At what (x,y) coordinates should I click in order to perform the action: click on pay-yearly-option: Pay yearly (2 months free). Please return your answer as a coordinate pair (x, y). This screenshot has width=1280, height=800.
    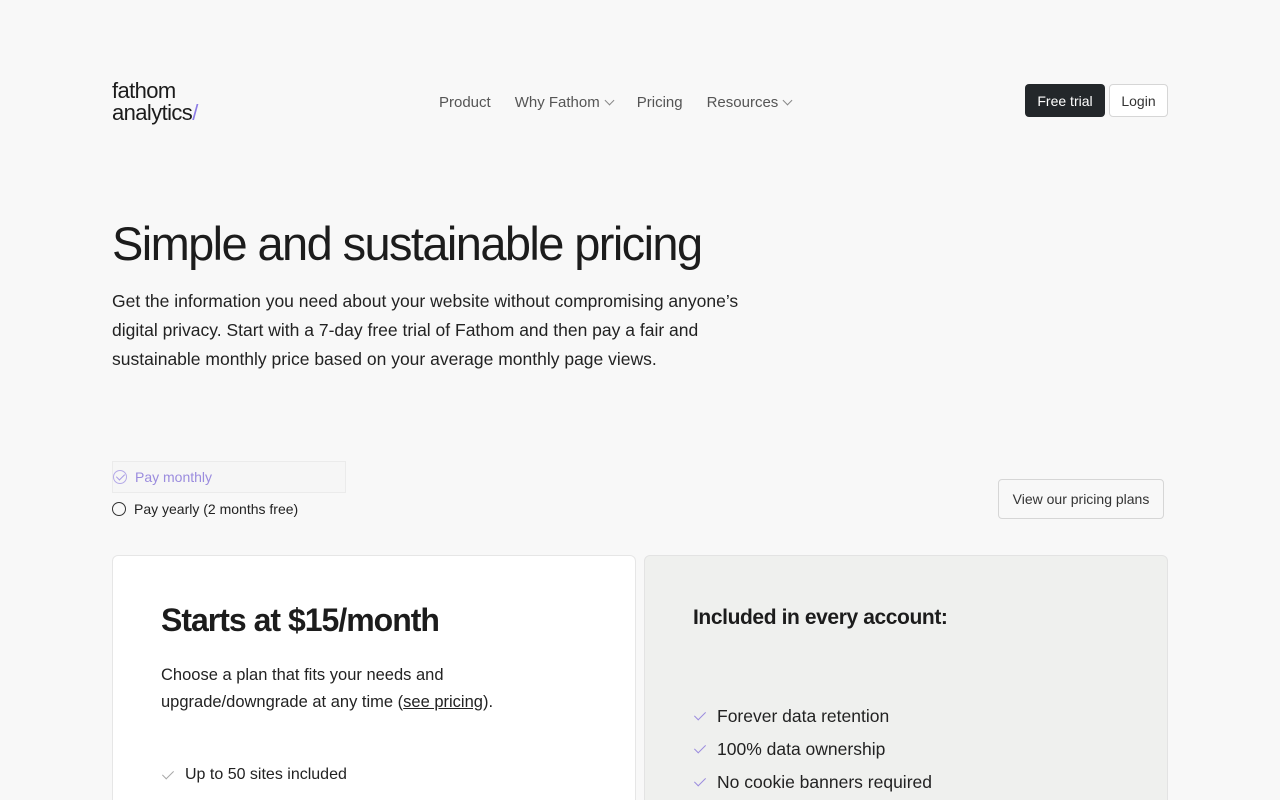
    Looking at the image, I should click on (229, 509).